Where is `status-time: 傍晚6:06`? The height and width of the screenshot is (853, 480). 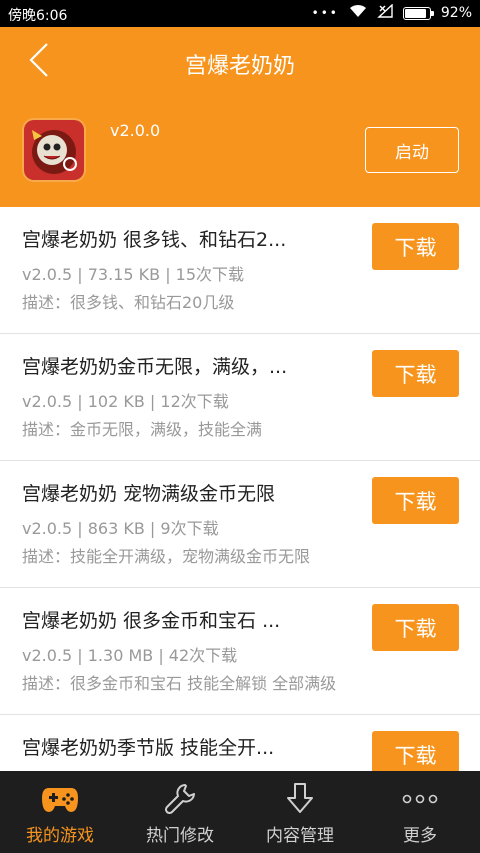 status-time: 傍晚6:06 is located at coordinates (38, 16).